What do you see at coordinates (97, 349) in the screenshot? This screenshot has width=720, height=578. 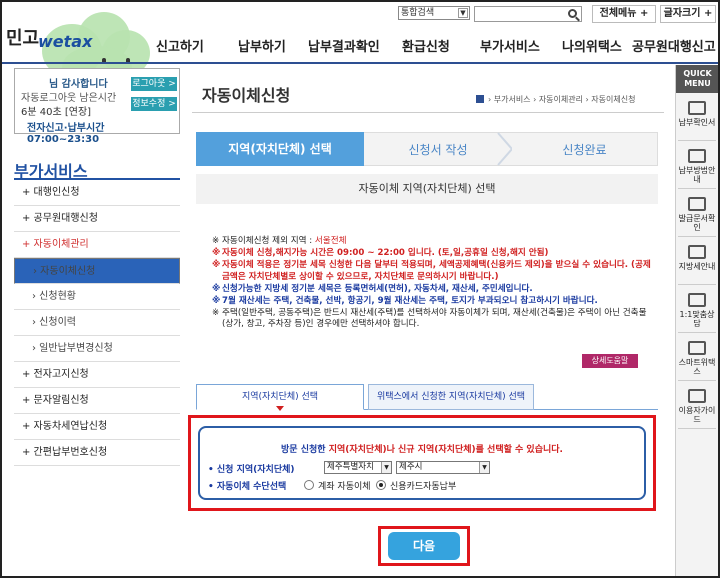 I see `sidebar-item-general-pay-change: › 일반납부변경신청` at bounding box center [97, 349].